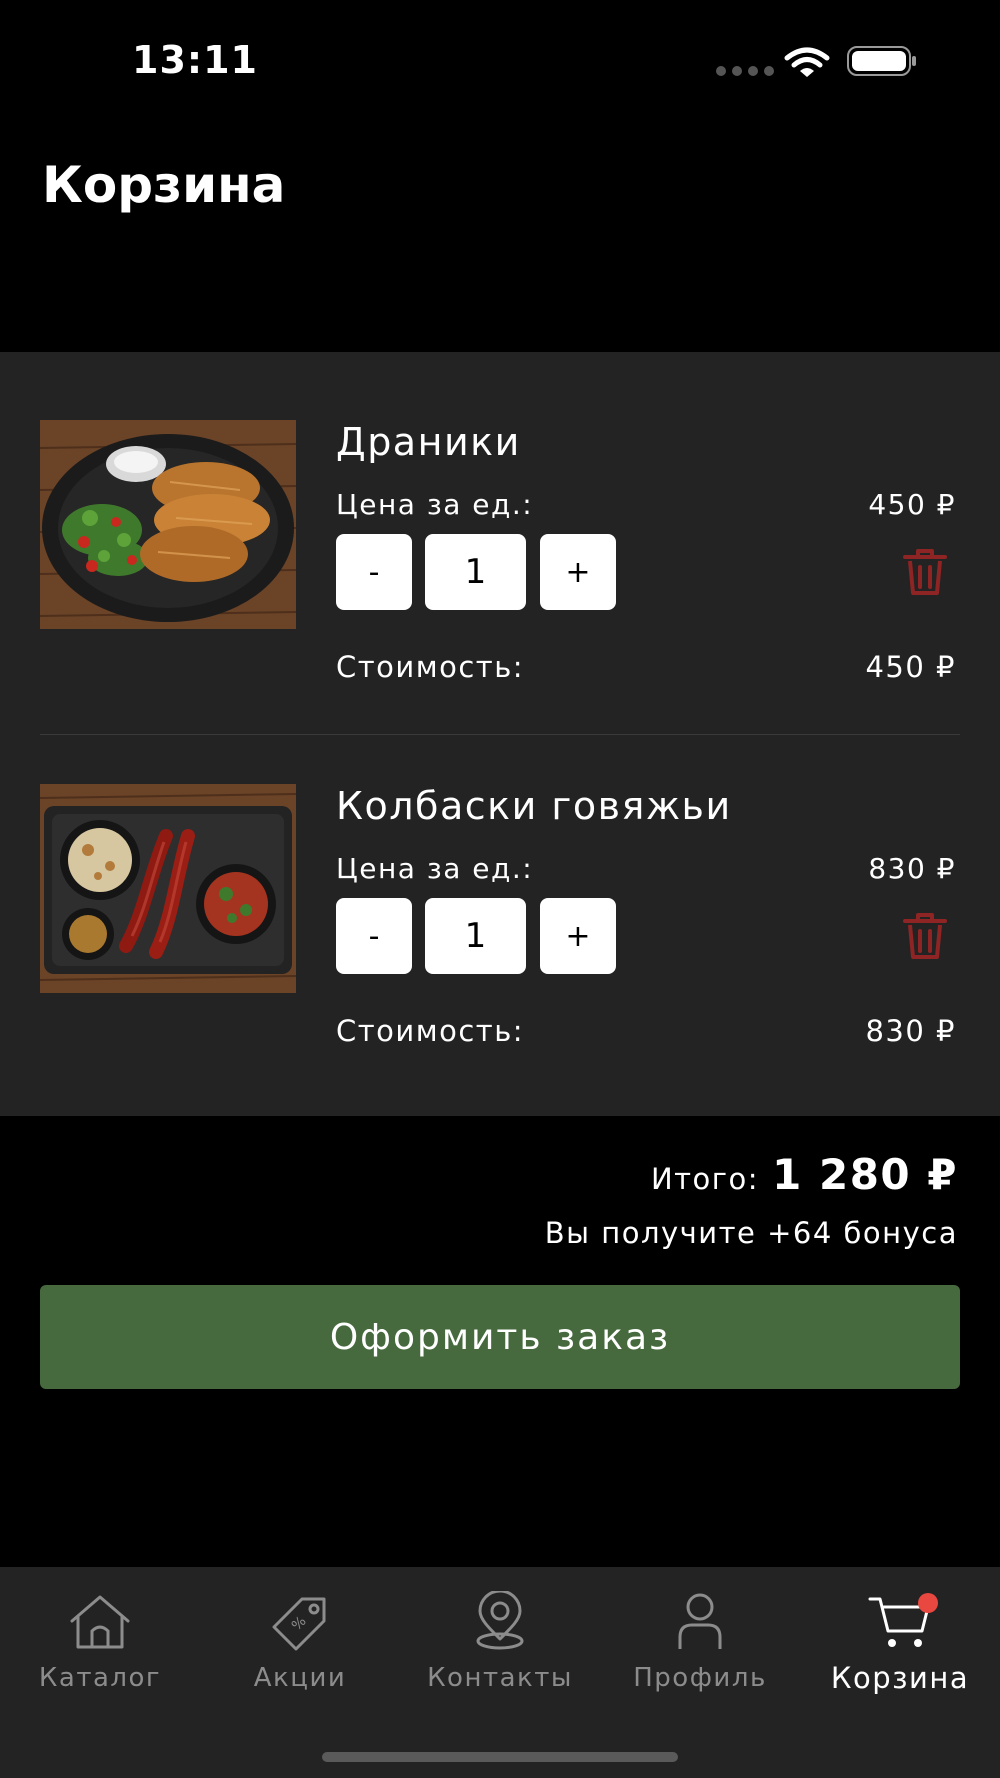 This screenshot has height=1778, width=1000. What do you see at coordinates (705, 1179) in the screenshot?
I see `total-label: Итого:` at bounding box center [705, 1179].